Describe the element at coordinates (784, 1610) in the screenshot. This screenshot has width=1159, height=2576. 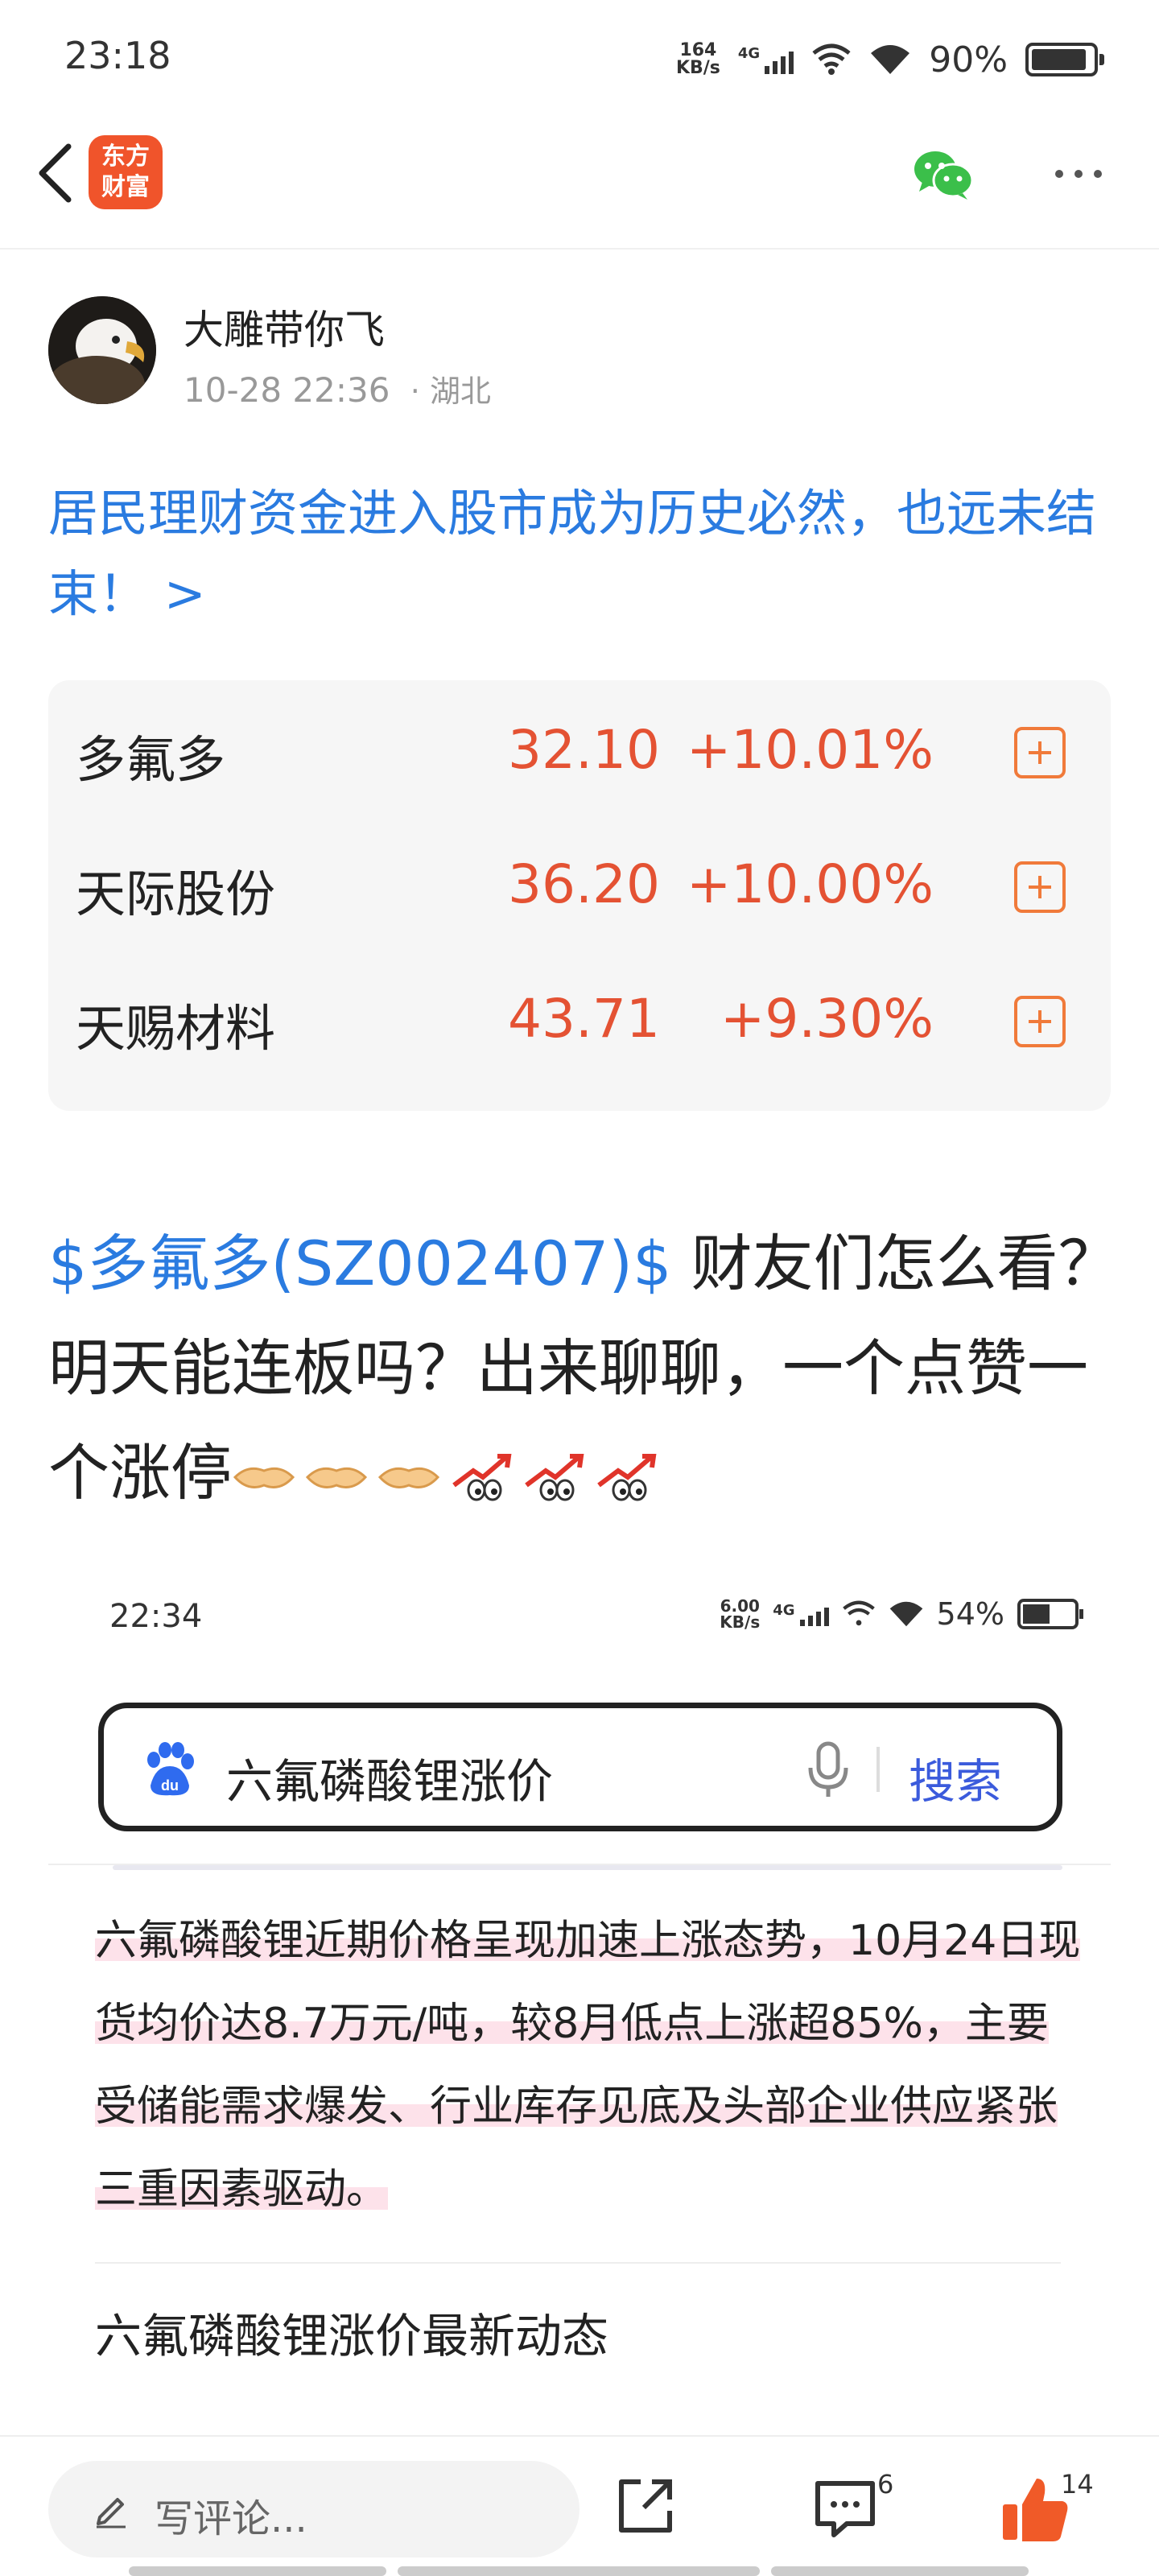
I see `embedded-signal-label: 4G` at that location.